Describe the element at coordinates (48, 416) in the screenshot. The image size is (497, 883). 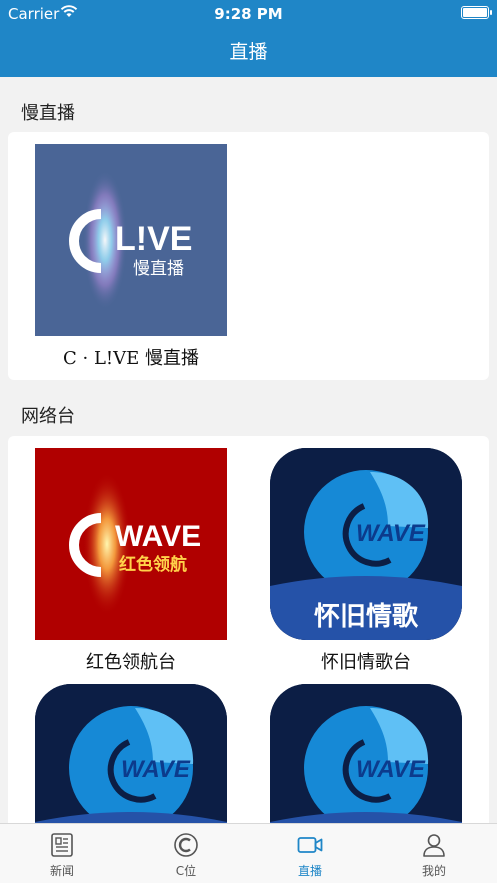
I see `section-title-network: 网络台` at that location.